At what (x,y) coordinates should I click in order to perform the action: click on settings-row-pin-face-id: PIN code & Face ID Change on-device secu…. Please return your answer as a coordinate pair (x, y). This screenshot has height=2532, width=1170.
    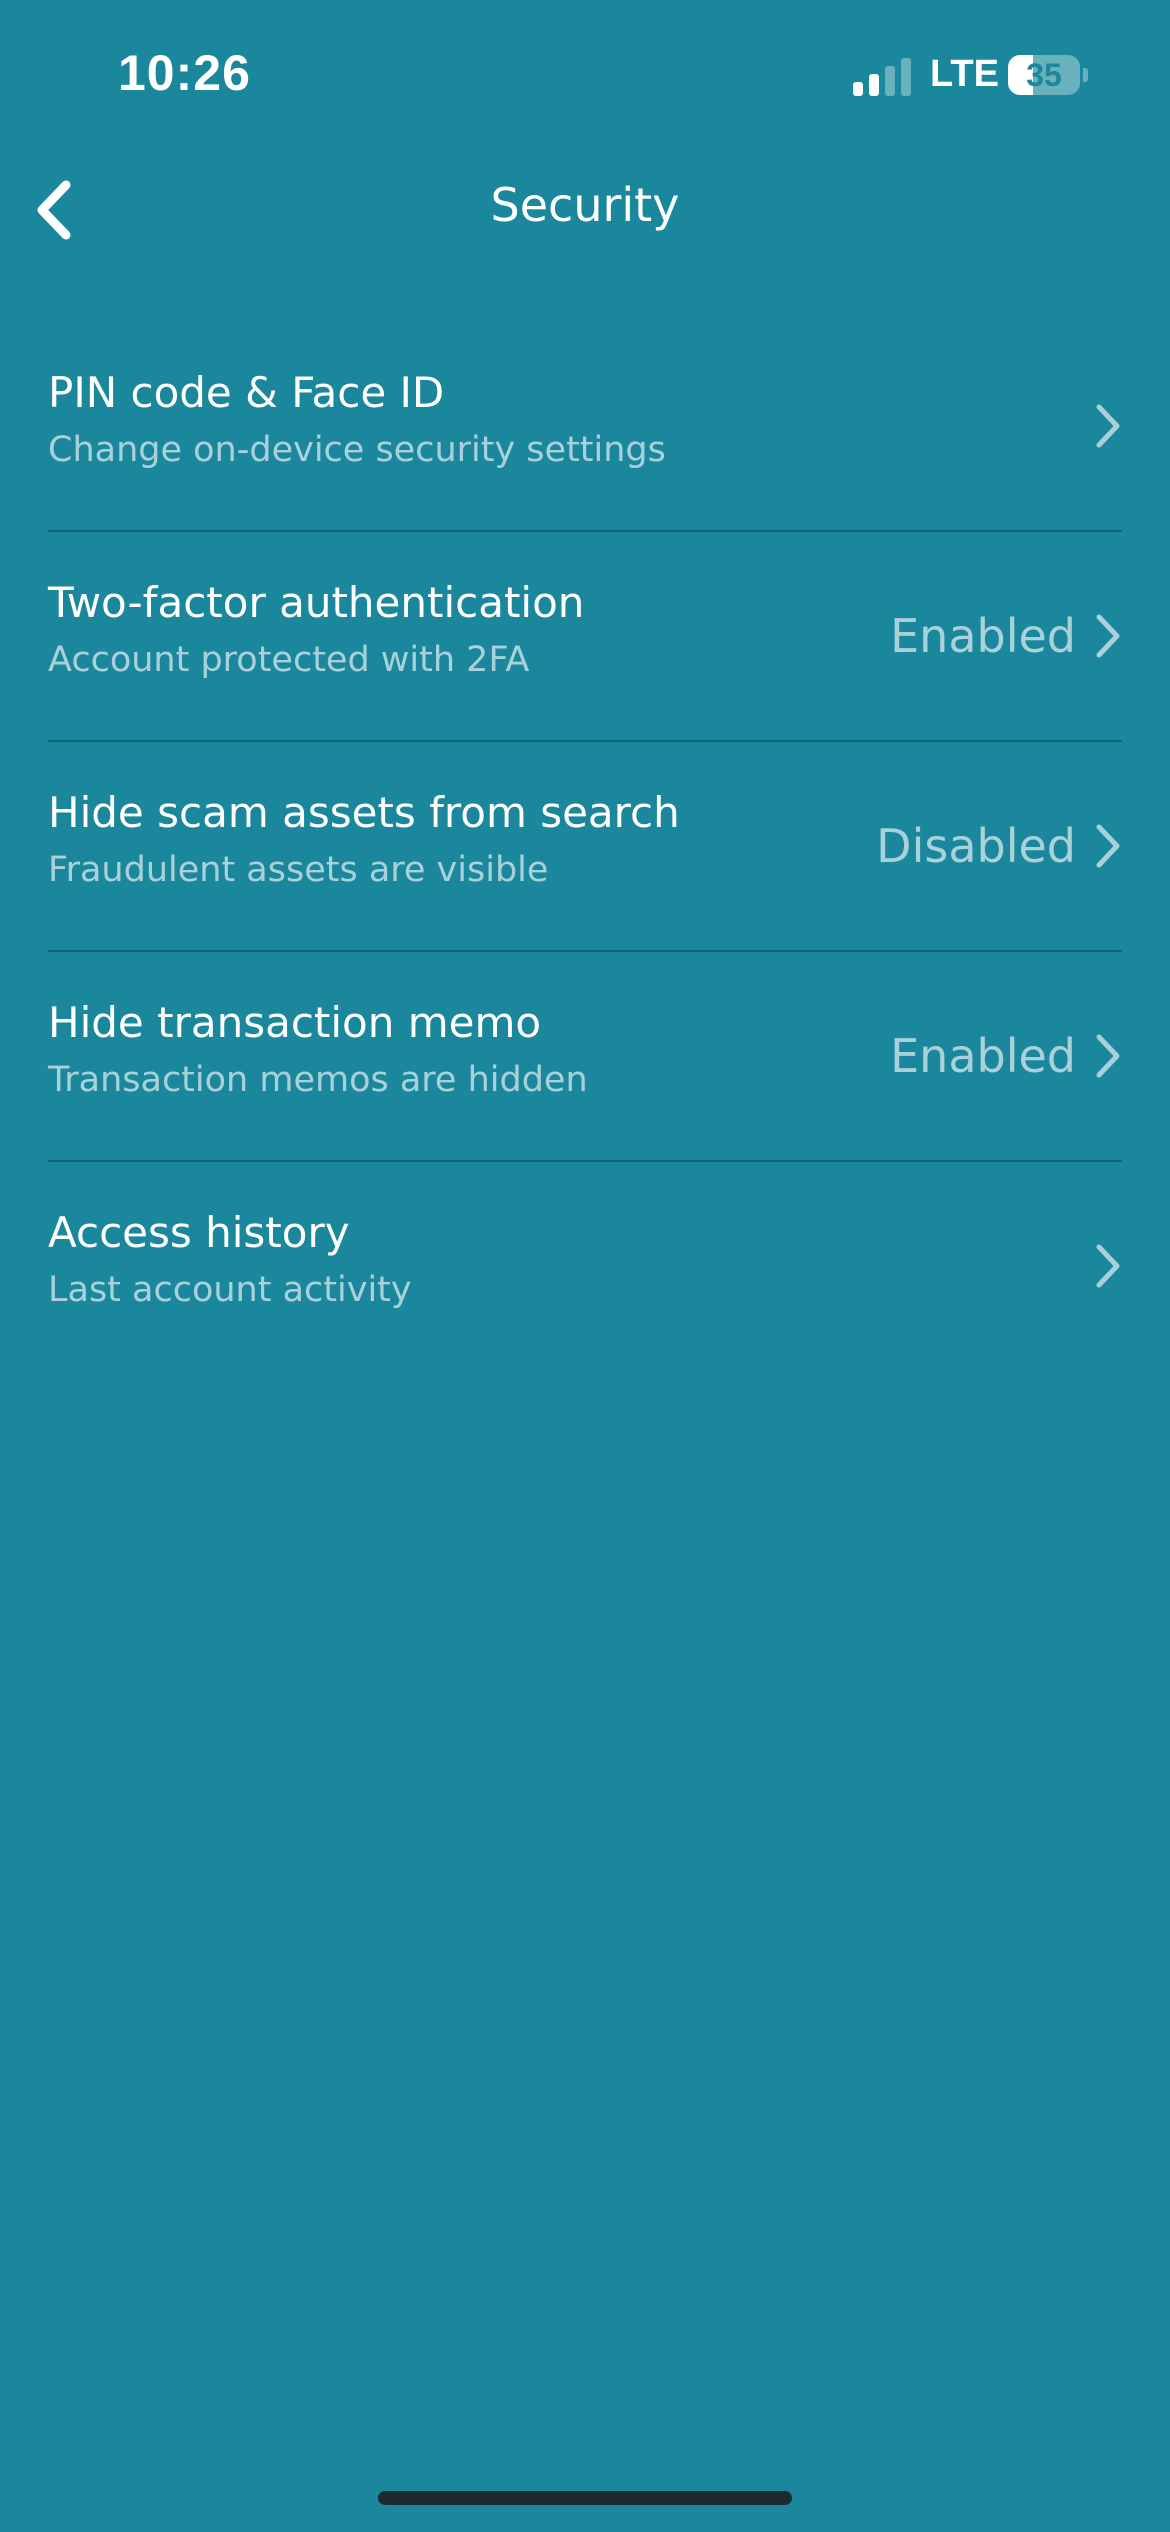
    Looking at the image, I should click on (585, 426).